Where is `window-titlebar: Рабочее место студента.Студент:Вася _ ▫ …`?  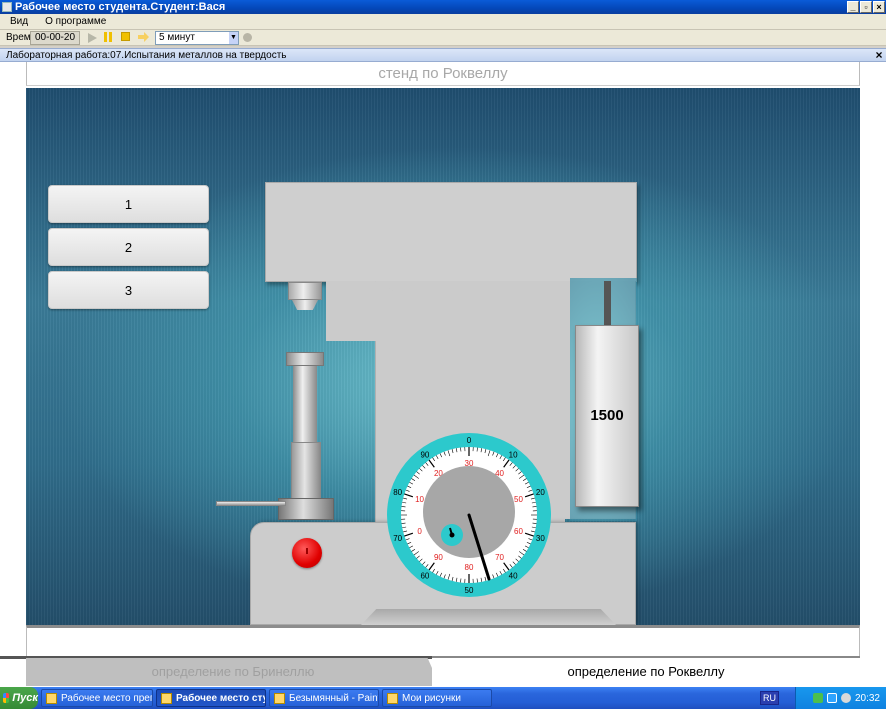
window-titlebar: Рабочее место студента.Студент:Вася _ ▫ … is located at coordinates (443, 7).